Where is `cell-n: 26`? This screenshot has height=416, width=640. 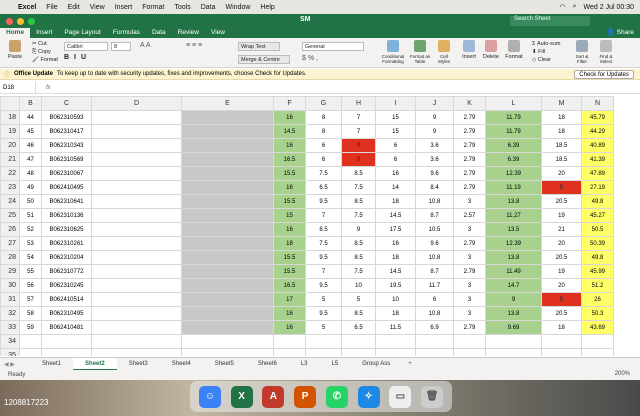
cell-n: 26 is located at coordinates (597, 299).